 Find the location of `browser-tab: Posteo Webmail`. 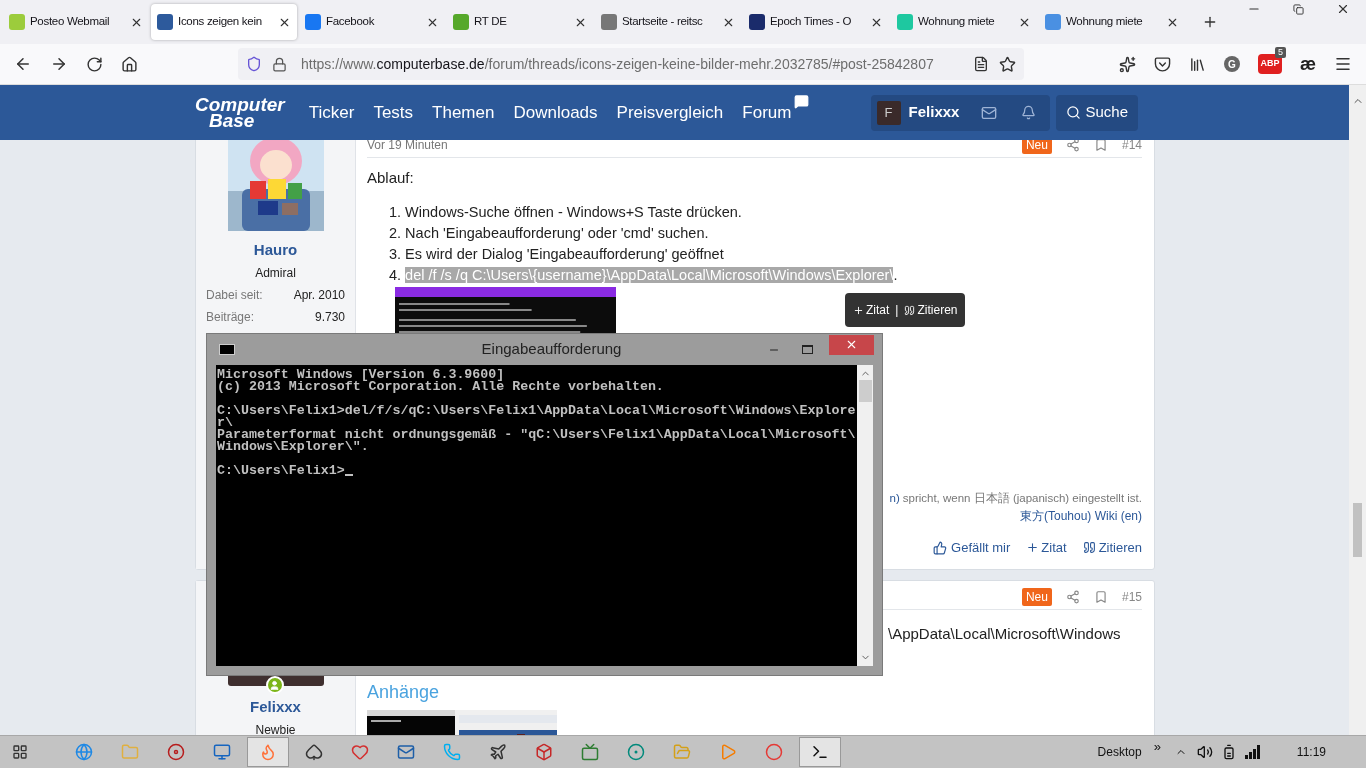

browser-tab: Posteo Webmail is located at coordinates (76, 22).